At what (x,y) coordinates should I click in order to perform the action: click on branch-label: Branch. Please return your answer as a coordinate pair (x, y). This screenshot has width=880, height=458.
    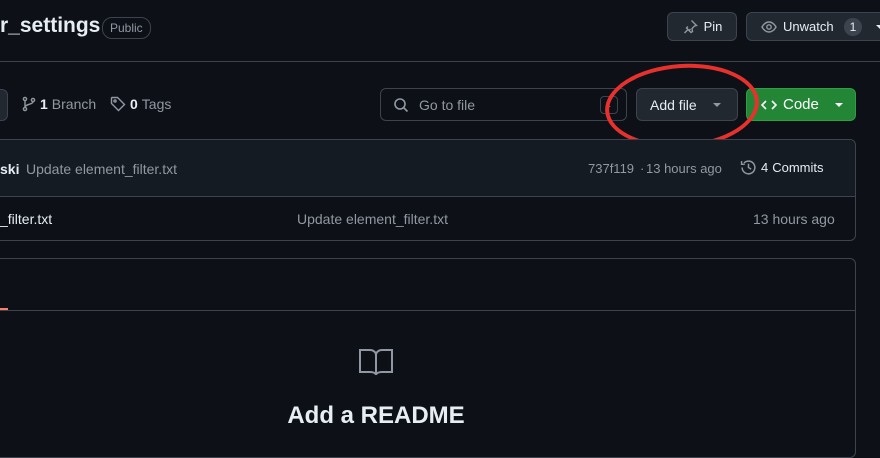
    Looking at the image, I should click on (74, 104).